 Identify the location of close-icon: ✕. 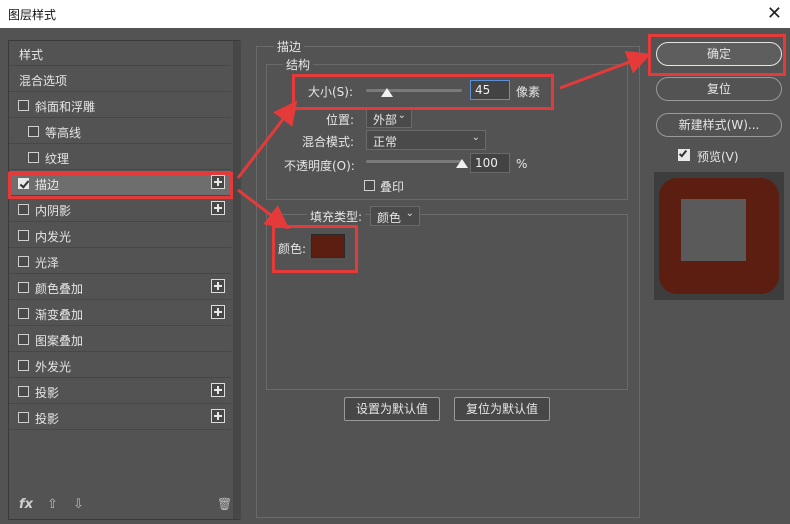
(774, 13).